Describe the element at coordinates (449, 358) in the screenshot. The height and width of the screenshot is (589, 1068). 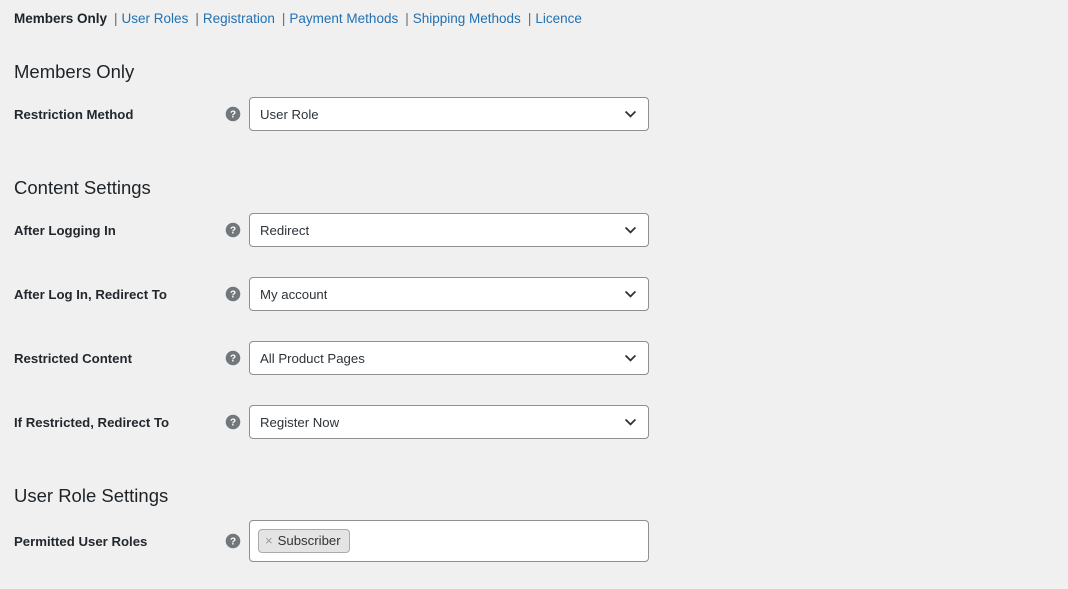
I see `select-restricted-content: All Product Pages` at that location.